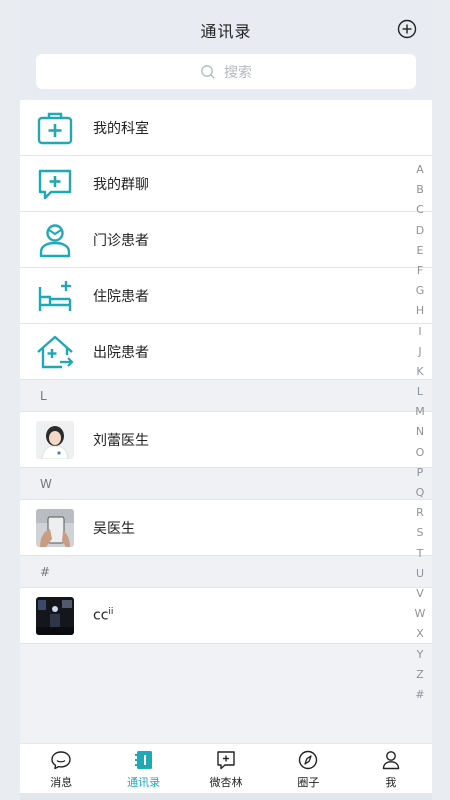 The width and height of the screenshot is (450, 800). What do you see at coordinates (420, 513) in the screenshot?
I see `index-letter: R` at bounding box center [420, 513].